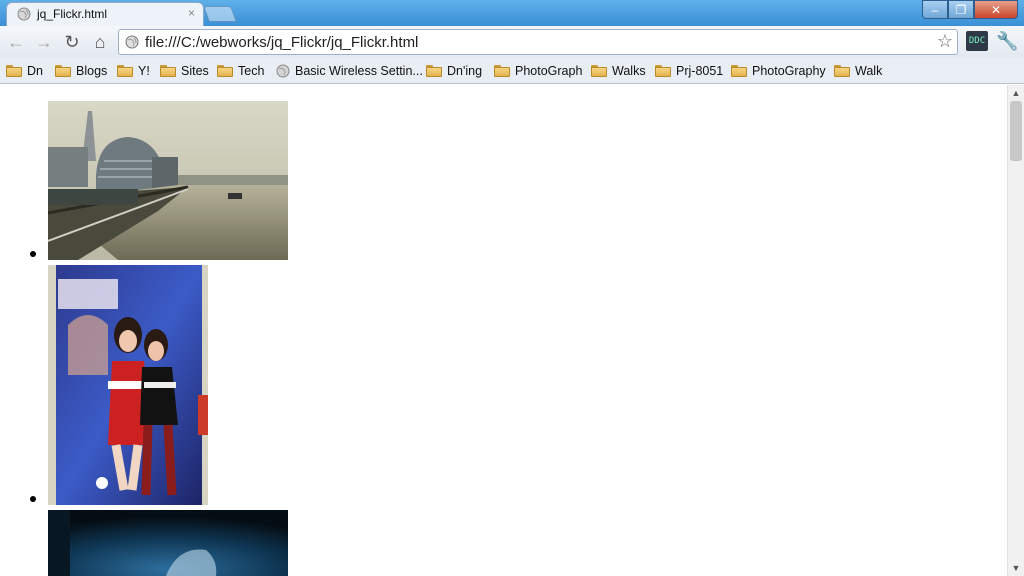  Describe the element at coordinates (24, 71) in the screenshot. I see `bookmark-dn: Dn` at that location.